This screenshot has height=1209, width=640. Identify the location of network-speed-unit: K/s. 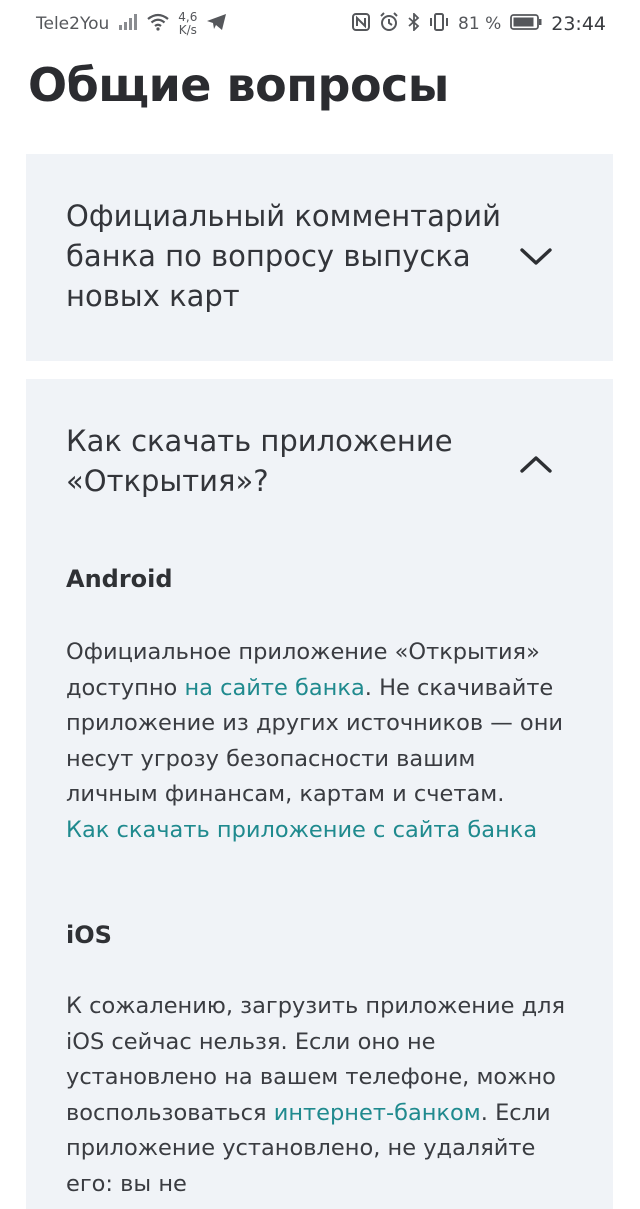
(187, 30).